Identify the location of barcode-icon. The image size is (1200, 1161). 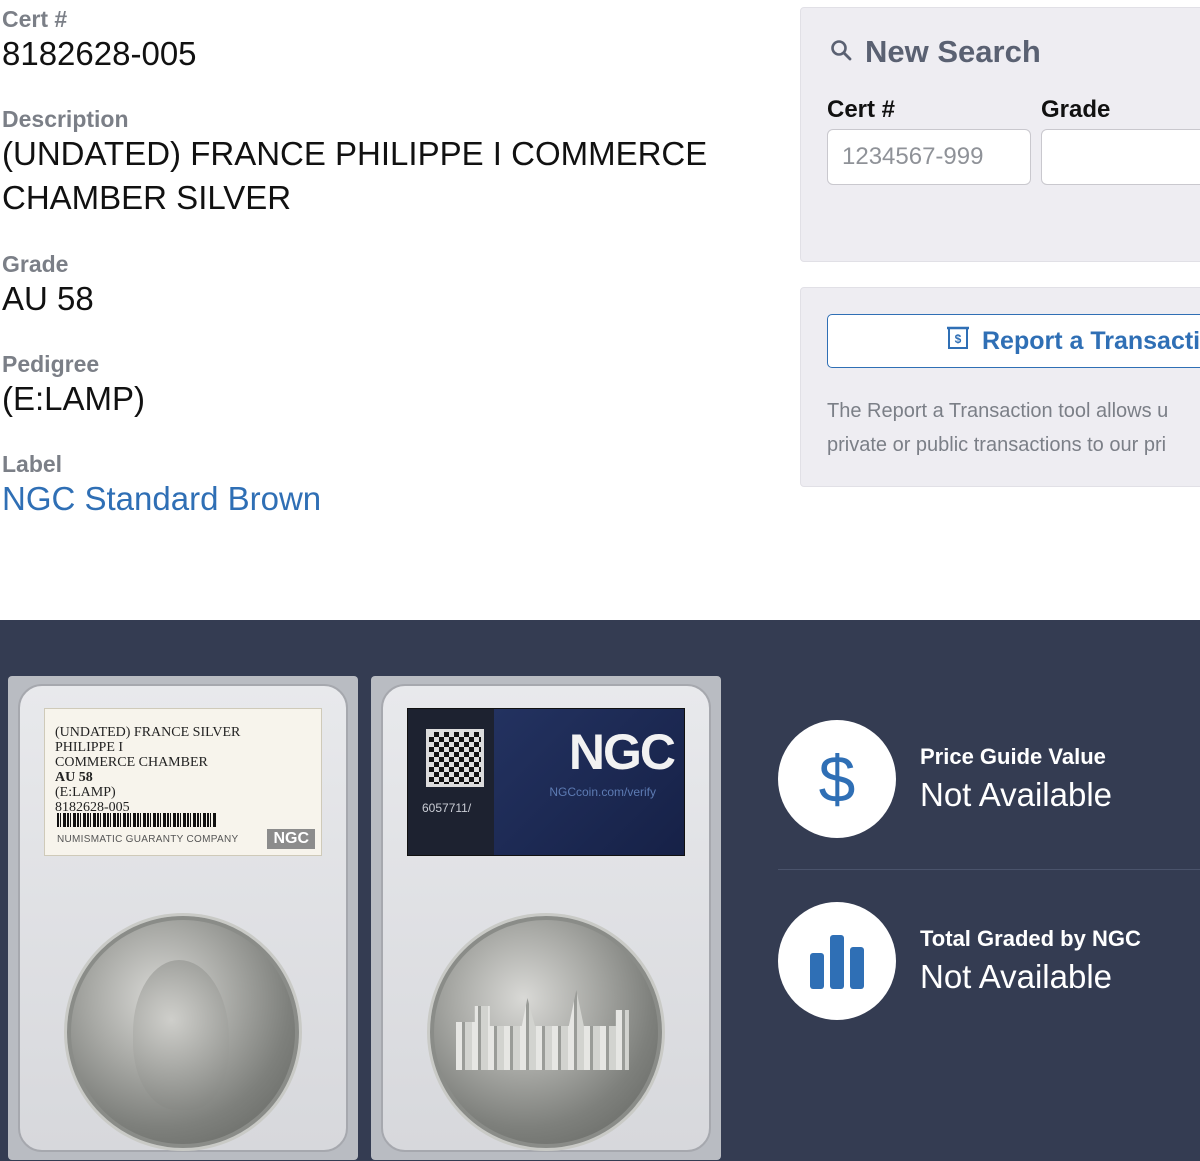
(137, 820).